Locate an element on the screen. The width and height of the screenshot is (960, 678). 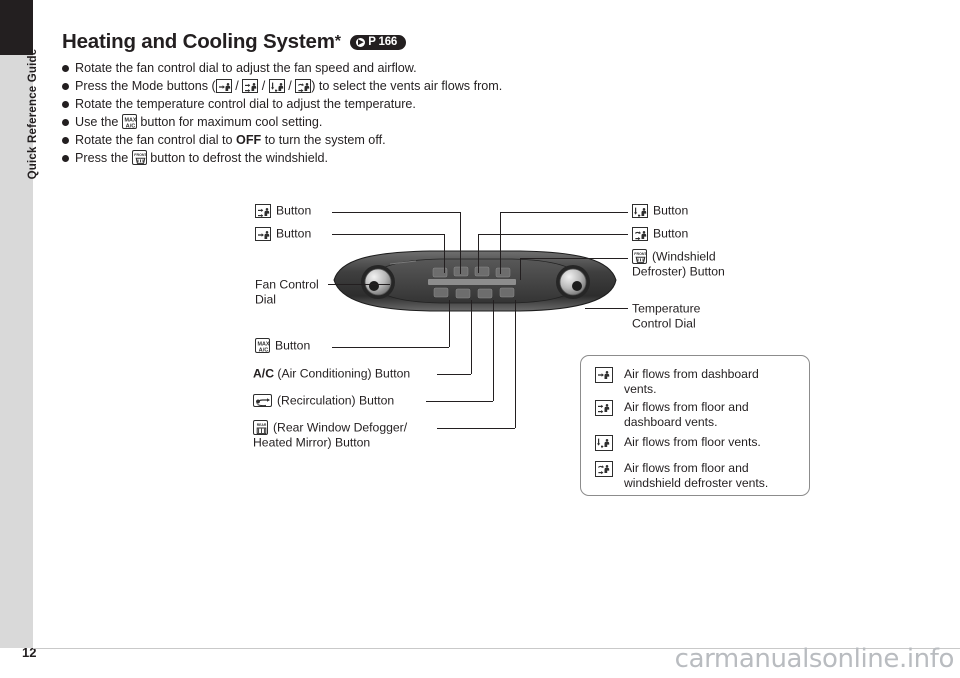
callout-windshield-defroster-button: FRONT (Windshield Defroster) Button is located at coordinates (678, 264).